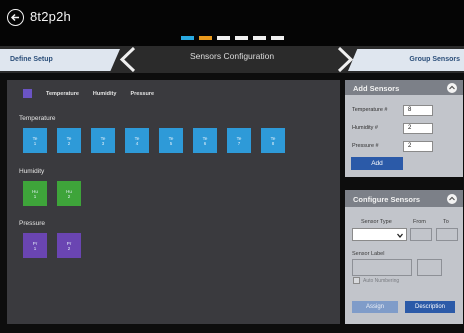 The image size is (464, 333). I want to click on next-step-label: Group Sensors, so click(434, 59).